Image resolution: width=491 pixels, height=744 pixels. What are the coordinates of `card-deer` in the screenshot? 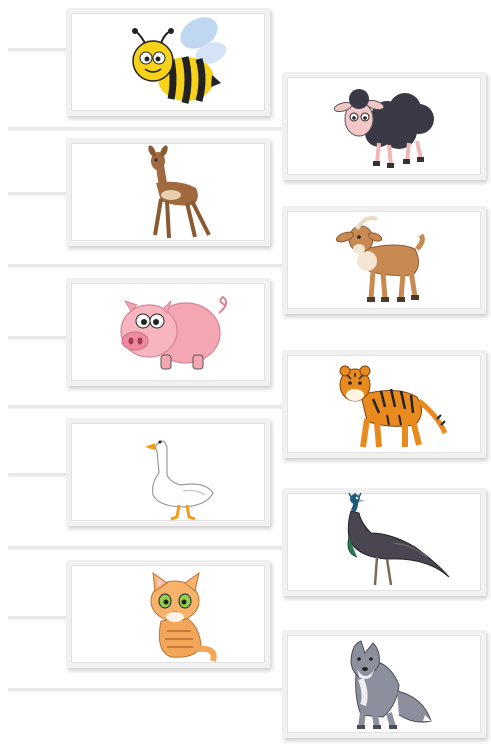 It's located at (168, 192).